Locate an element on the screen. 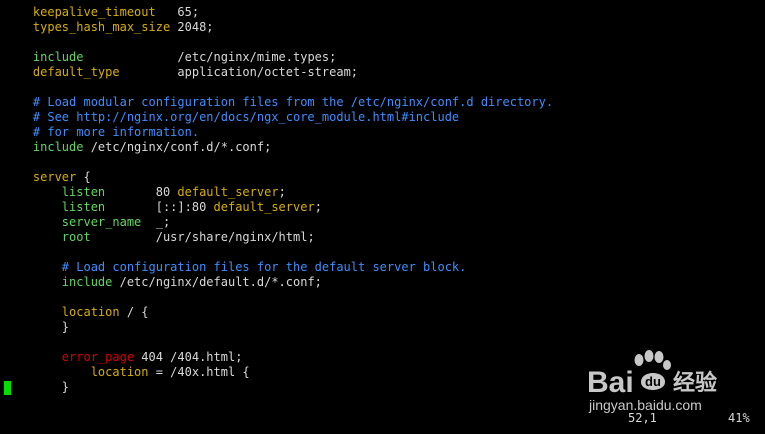 Image resolution: width=765 pixels, height=434 pixels. code-token-text: _; is located at coordinates (156, 222).